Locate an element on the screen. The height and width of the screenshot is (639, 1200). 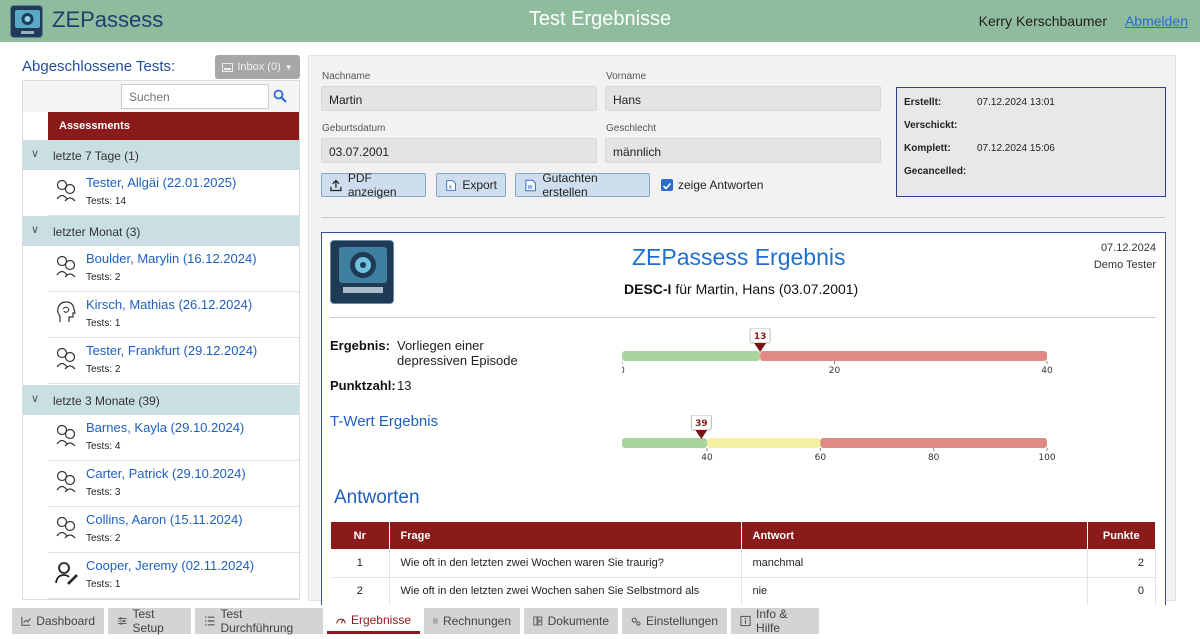
tab-dashboard: Dashboard is located at coordinates (58, 621).